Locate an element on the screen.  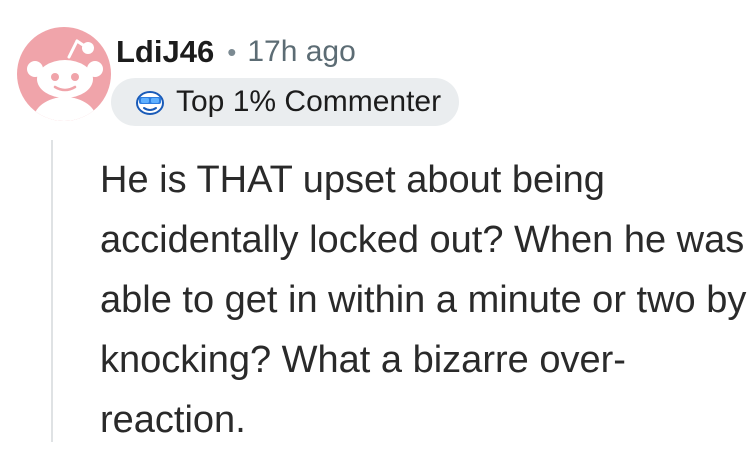
avatar is located at coordinates (64, 74).